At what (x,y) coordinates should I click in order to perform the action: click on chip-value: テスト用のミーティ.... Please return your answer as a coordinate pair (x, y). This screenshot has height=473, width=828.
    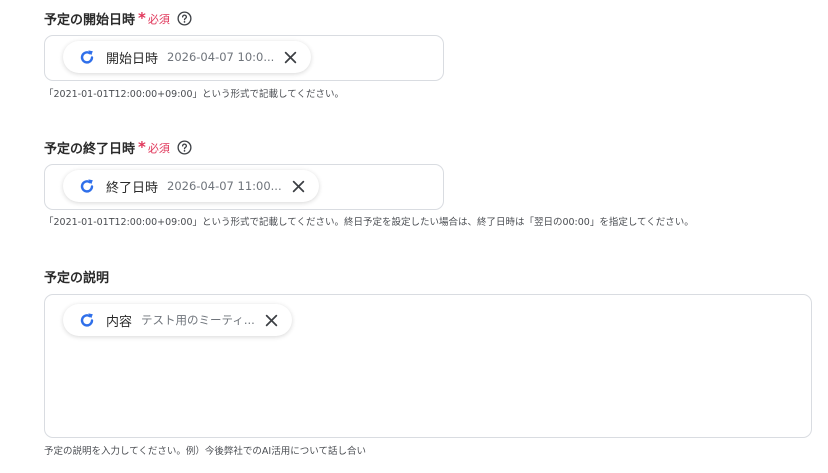
    Looking at the image, I should click on (198, 320).